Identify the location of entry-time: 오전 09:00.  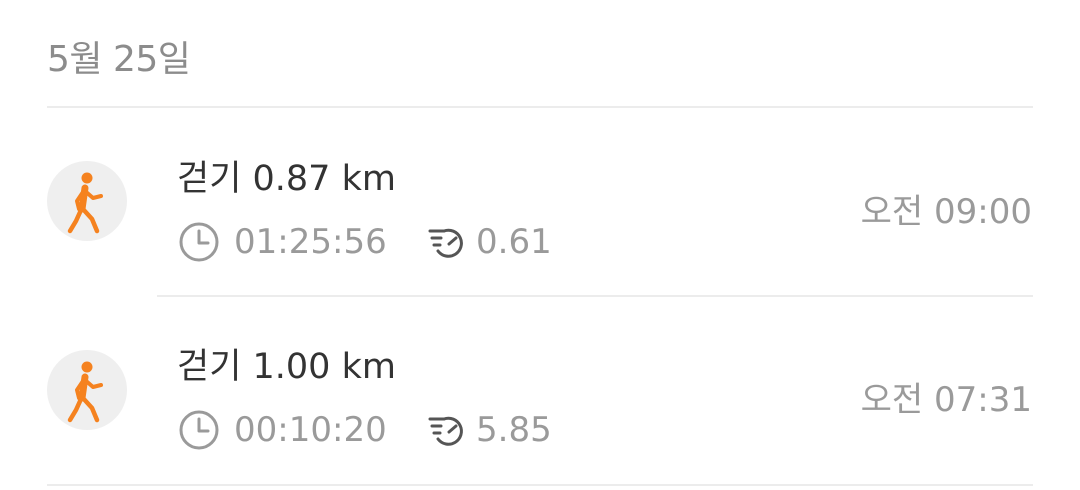
(946, 212).